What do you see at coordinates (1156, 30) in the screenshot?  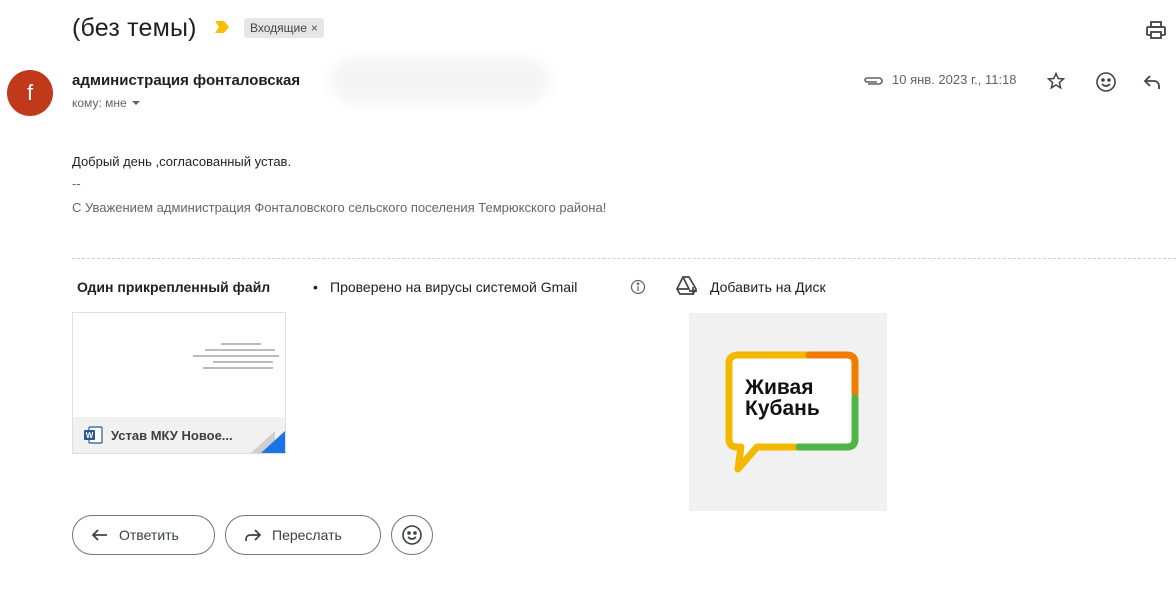 I see `printer-icon` at bounding box center [1156, 30].